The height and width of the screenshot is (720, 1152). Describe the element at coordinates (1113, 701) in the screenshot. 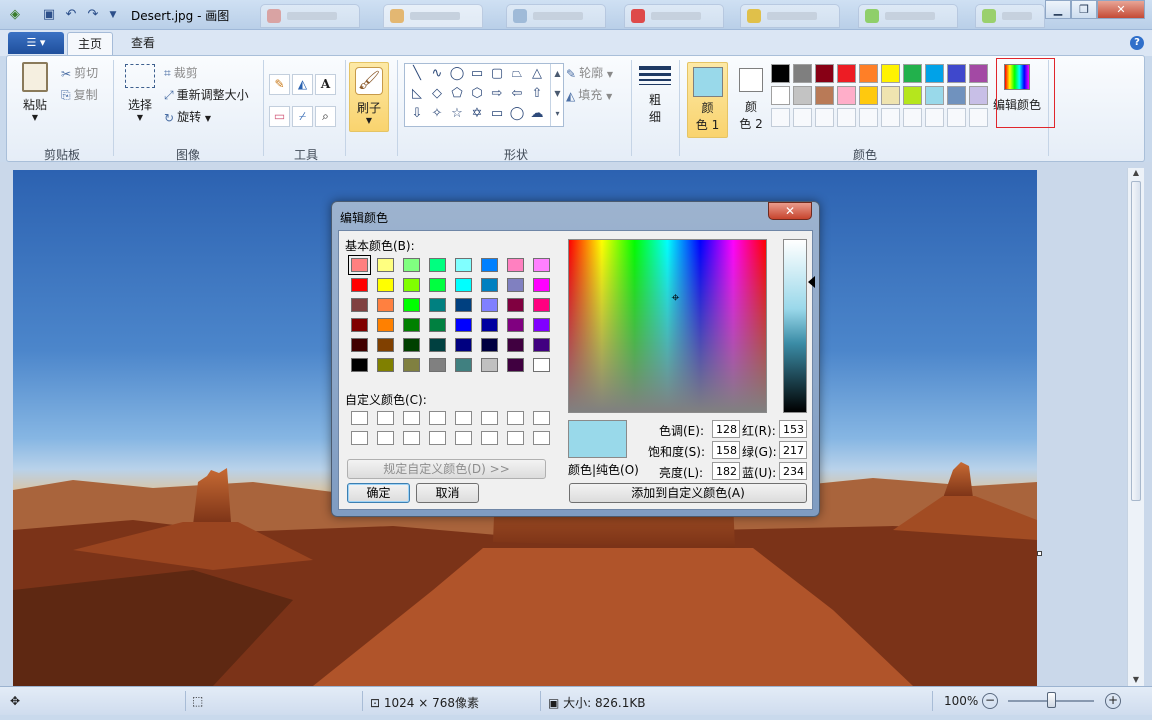

I see `zoom-in-icon: +` at that location.